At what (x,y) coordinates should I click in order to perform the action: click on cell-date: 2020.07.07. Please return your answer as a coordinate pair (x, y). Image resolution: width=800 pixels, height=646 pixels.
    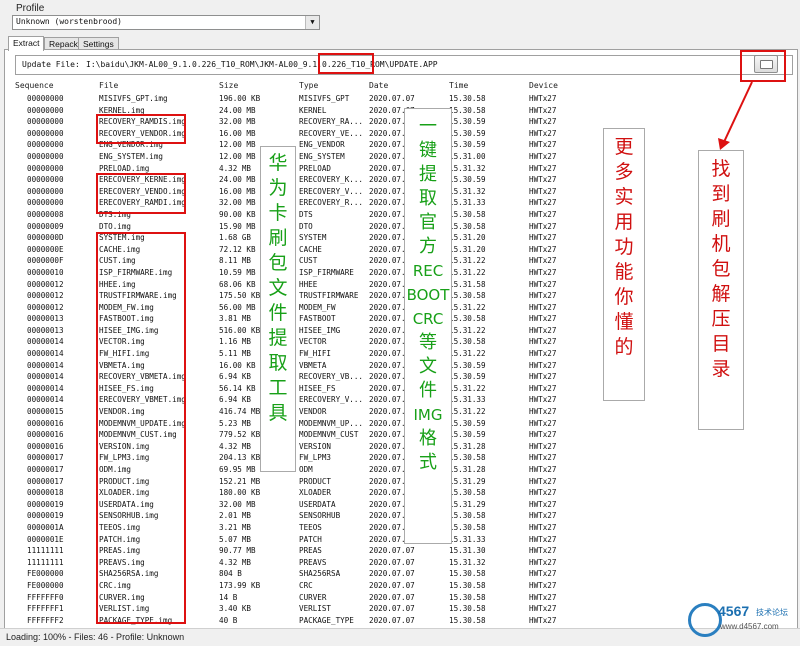
    Looking at the image, I should click on (392, 585).